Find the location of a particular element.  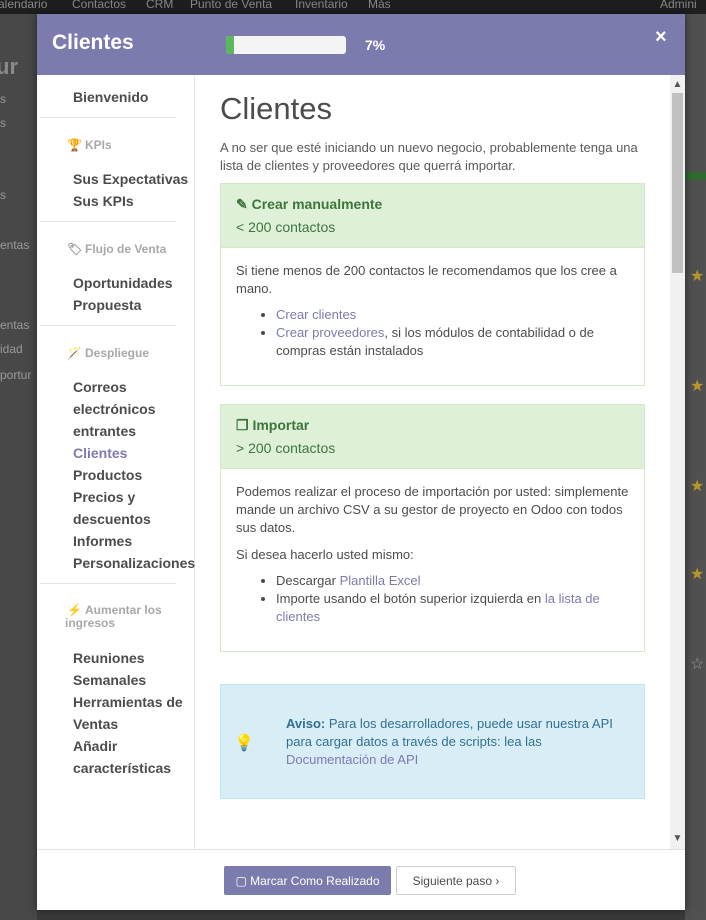

import-subheading: > 200 contactos is located at coordinates (286, 448).